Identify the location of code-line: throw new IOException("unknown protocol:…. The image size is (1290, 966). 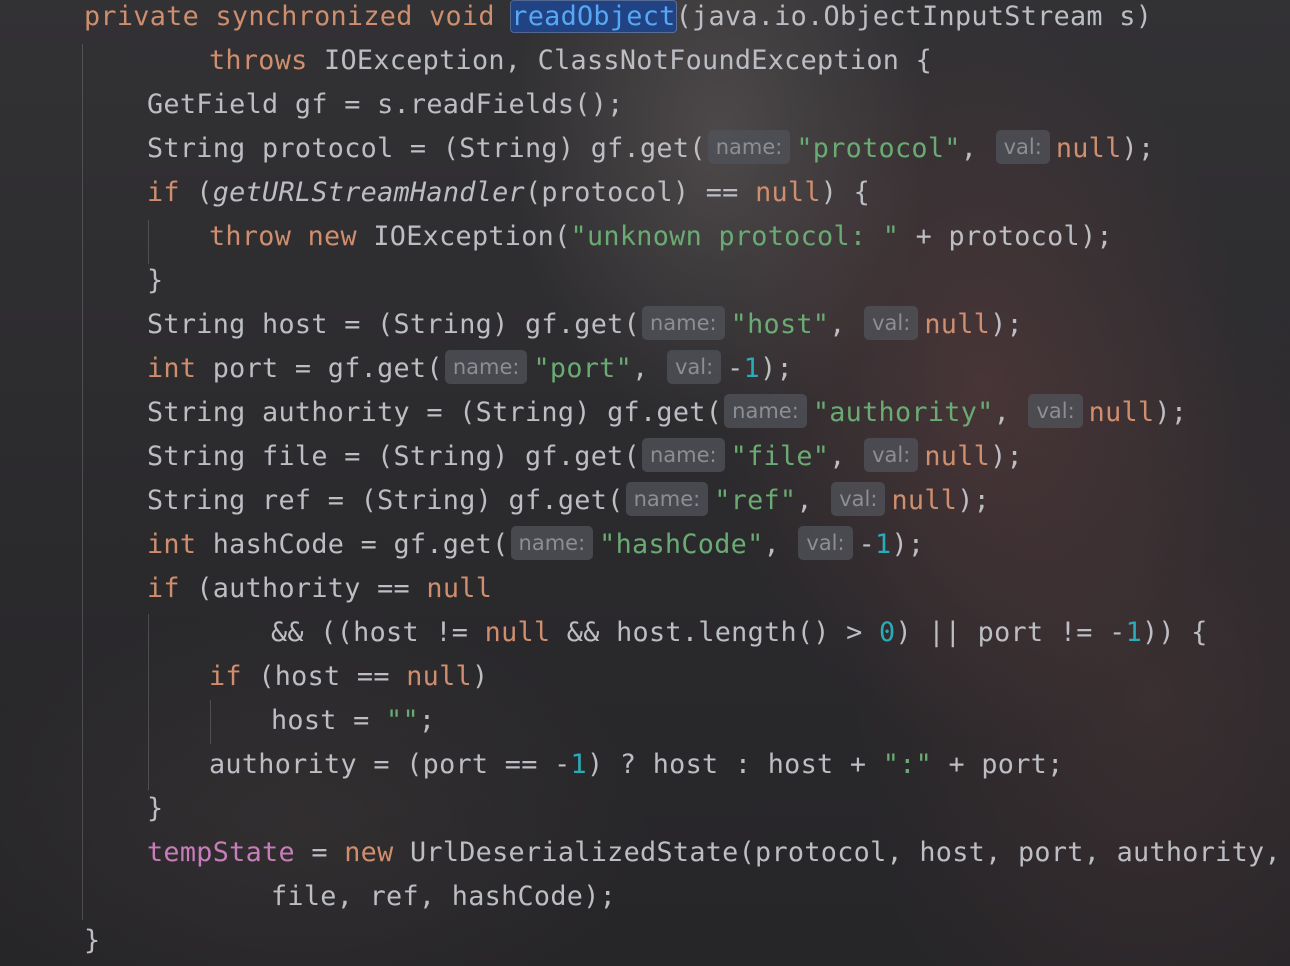
(661, 237).